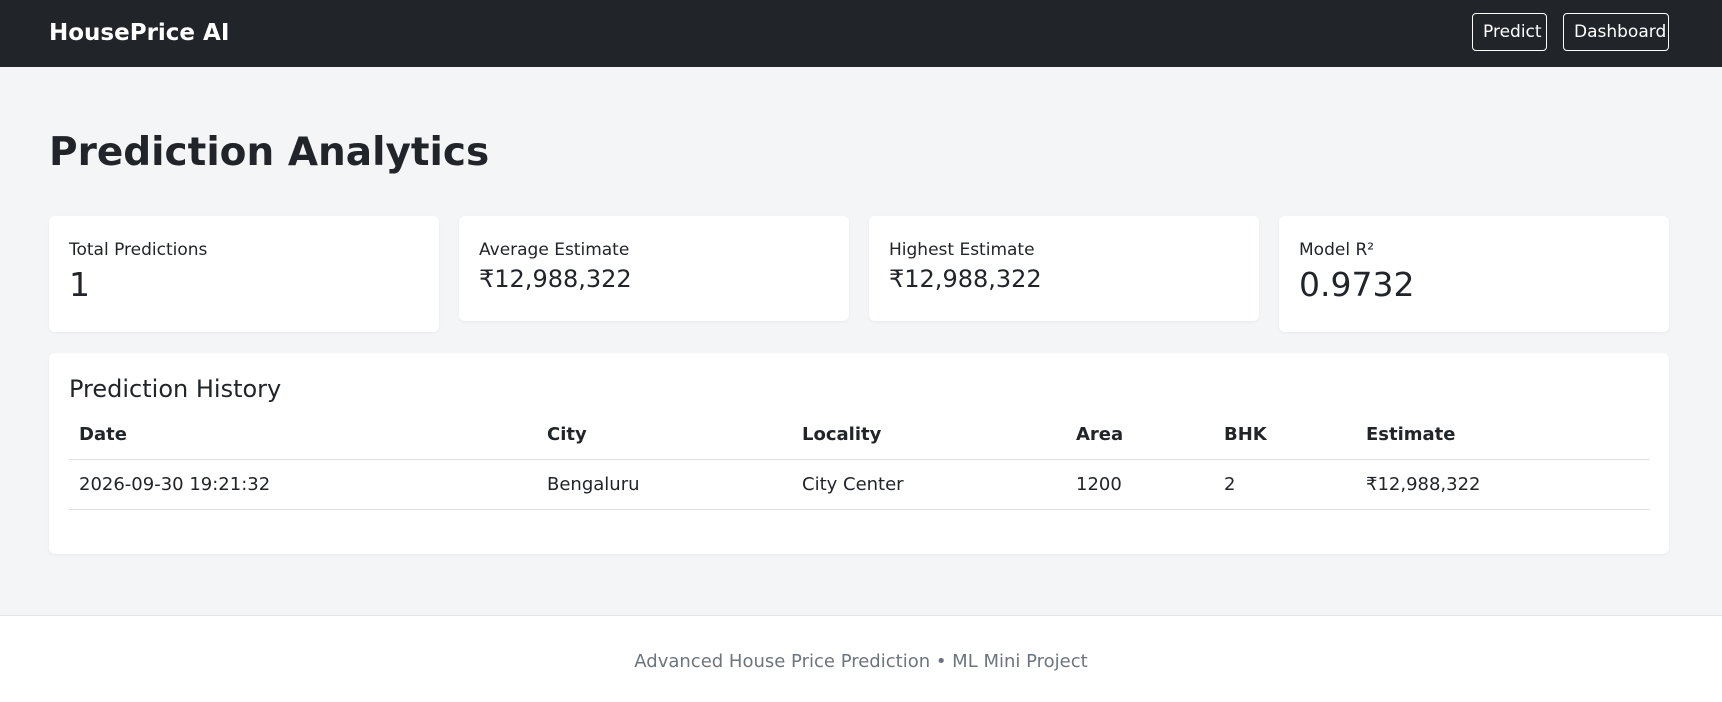  What do you see at coordinates (79, 284) in the screenshot?
I see `stat-value: 1` at bounding box center [79, 284].